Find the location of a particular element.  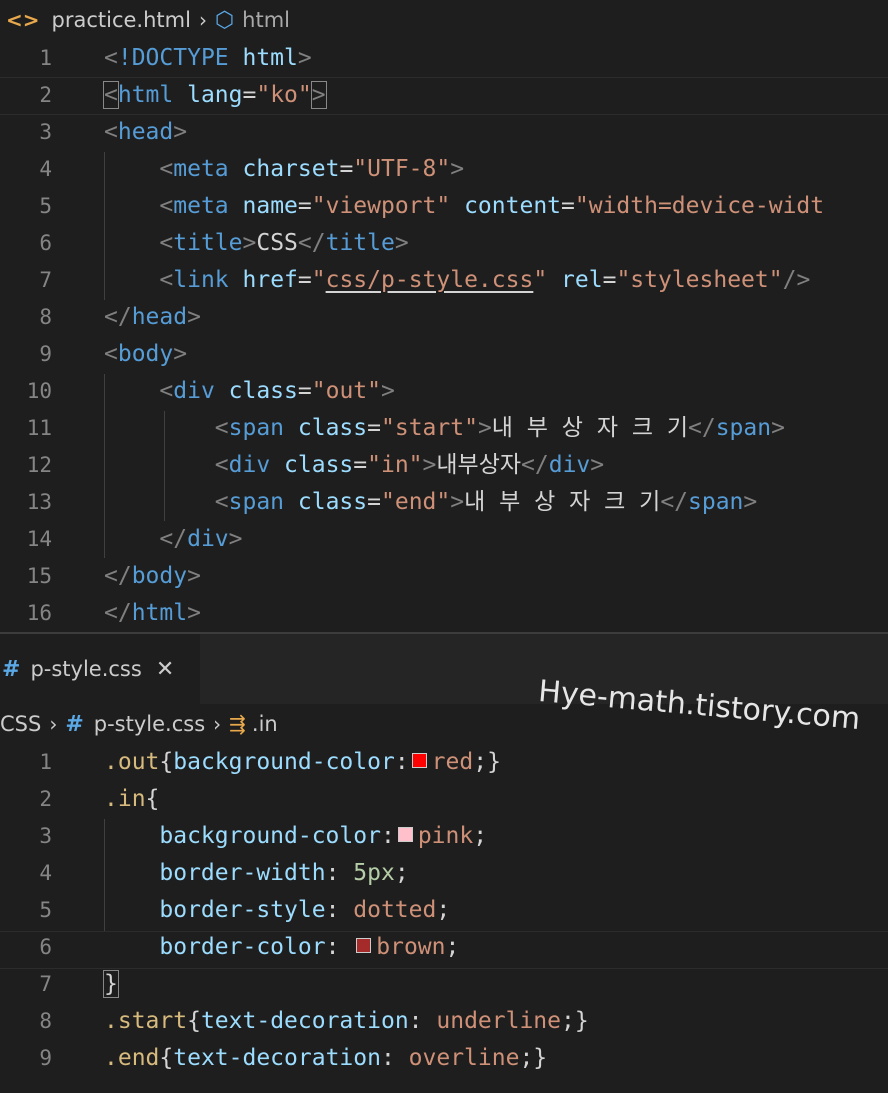

code-line: 12 <div class="in">내부상자</div> is located at coordinates (444, 465).